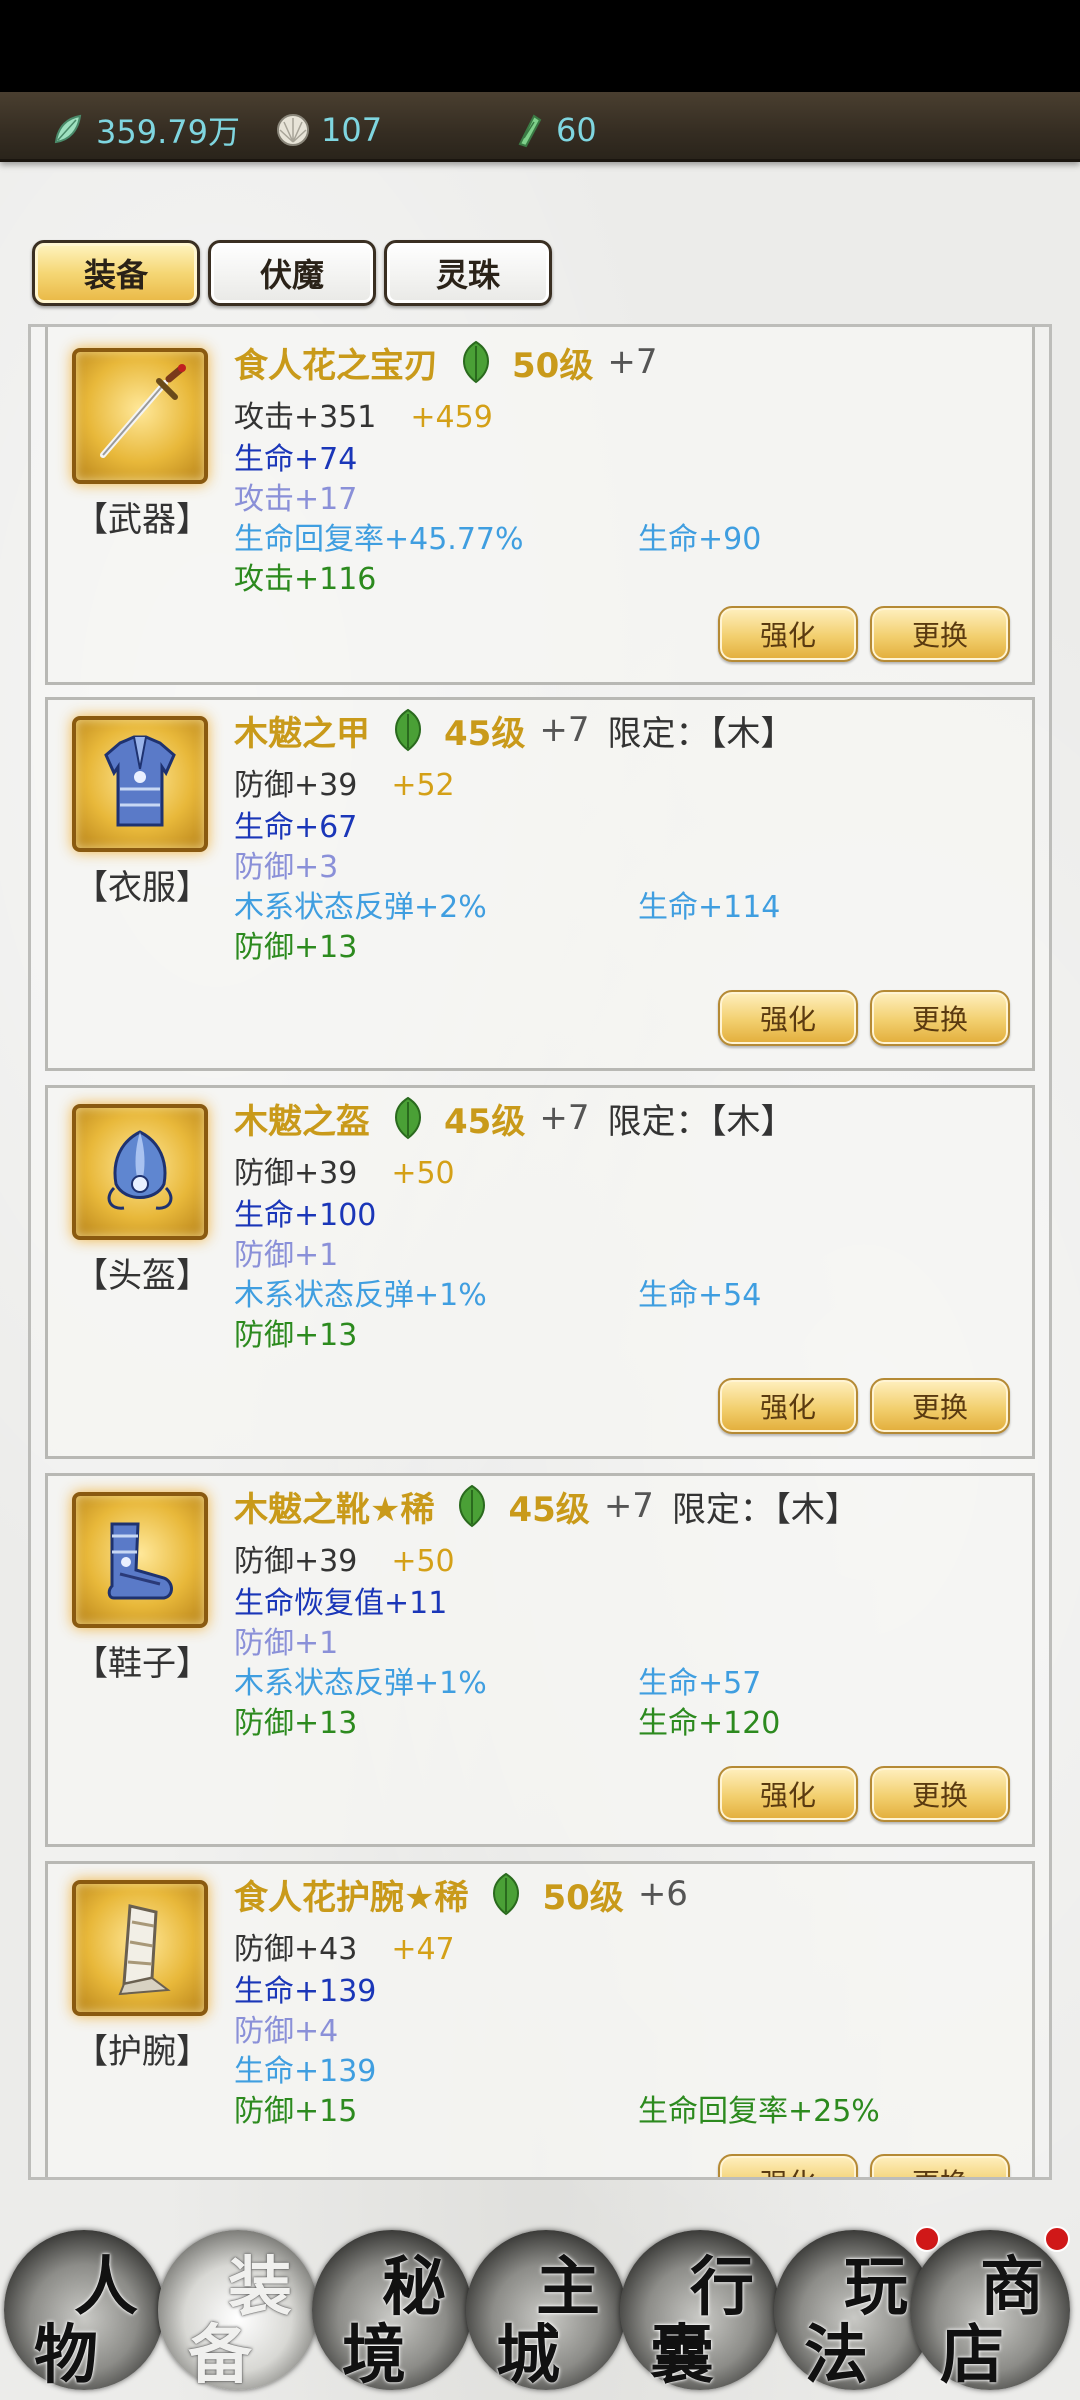 The width and height of the screenshot is (1080, 2400). I want to click on tab-fumo: 伏魔, so click(292, 273).